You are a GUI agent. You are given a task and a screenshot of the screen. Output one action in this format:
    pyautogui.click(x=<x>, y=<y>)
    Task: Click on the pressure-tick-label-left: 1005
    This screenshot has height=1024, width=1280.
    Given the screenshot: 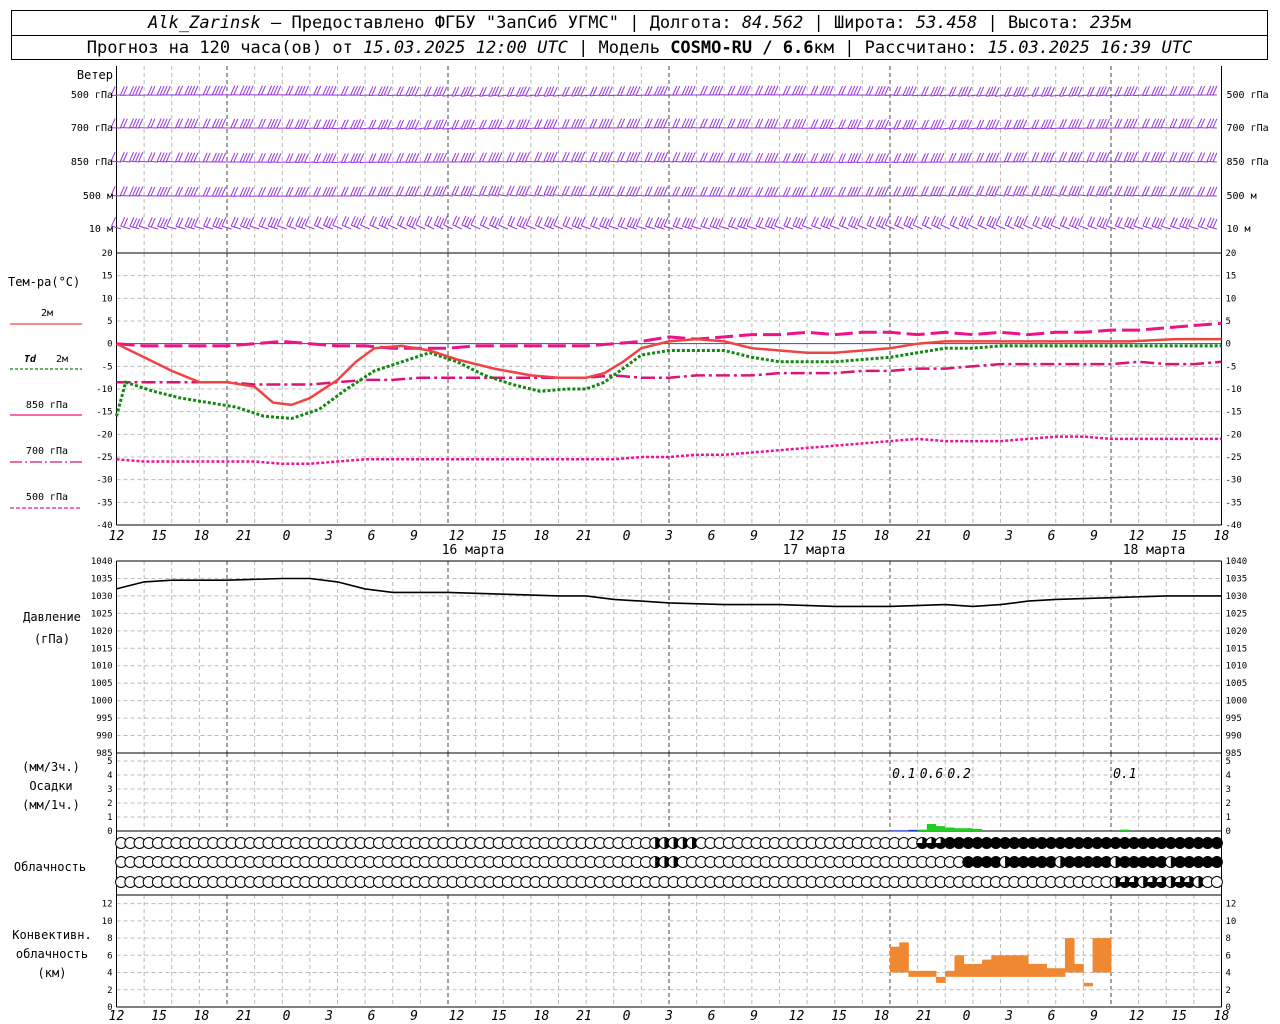 What is the action you would take?
    pyautogui.click(x=102, y=684)
    